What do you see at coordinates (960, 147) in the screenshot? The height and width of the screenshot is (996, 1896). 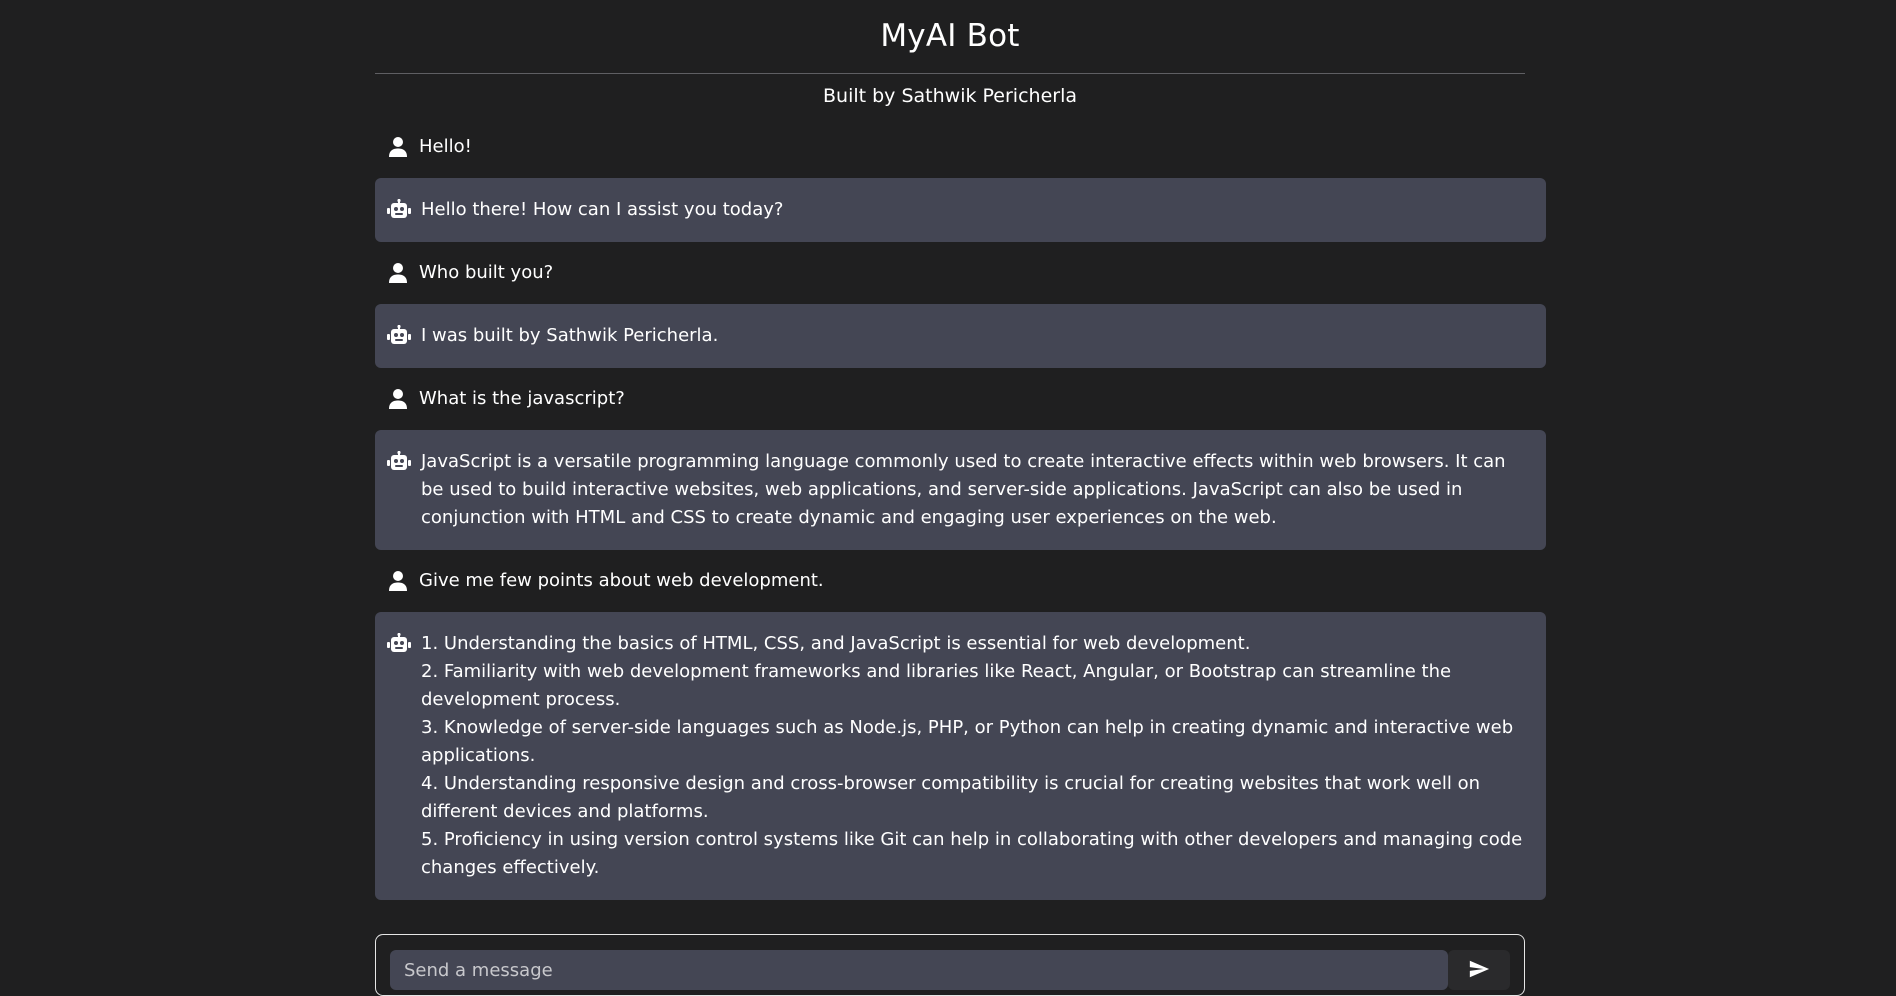 I see `user-message: Hello!` at bounding box center [960, 147].